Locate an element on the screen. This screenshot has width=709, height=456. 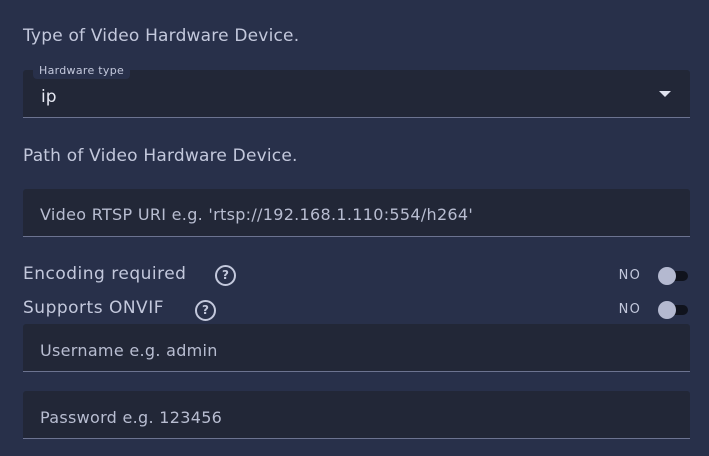
hardware-type-title: Type of Video Hardware Device. is located at coordinates (161, 36).